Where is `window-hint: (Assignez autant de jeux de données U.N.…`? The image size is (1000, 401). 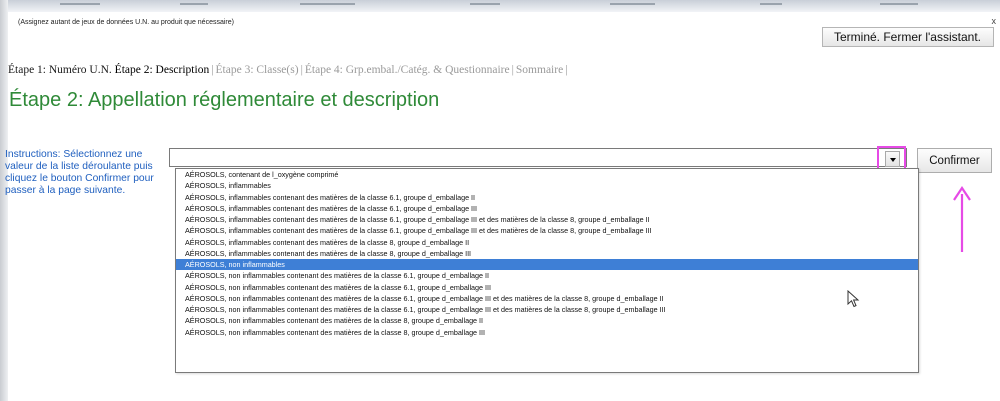
window-hint: (Assignez autant de jeux de données U.N.… is located at coordinates (126, 22).